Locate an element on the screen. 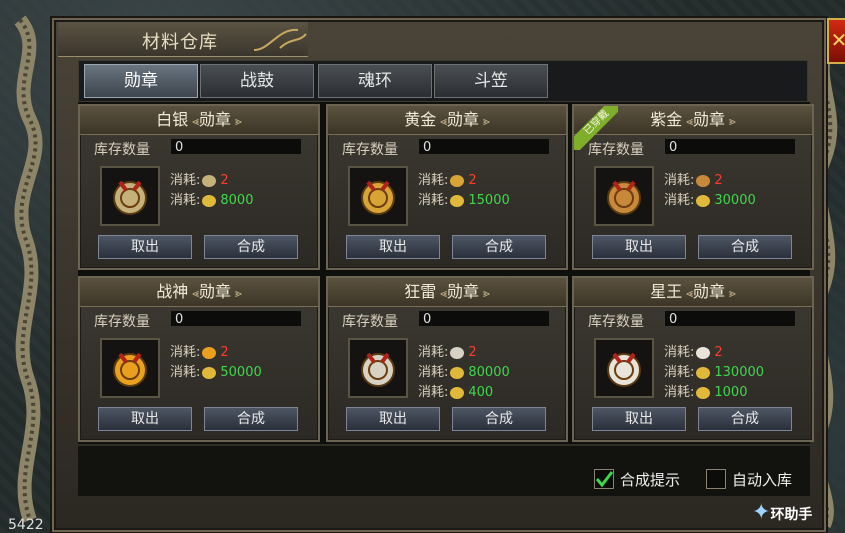 This screenshot has width=845, height=533. cost-row: 消耗: 30000 is located at coordinates (710, 198).